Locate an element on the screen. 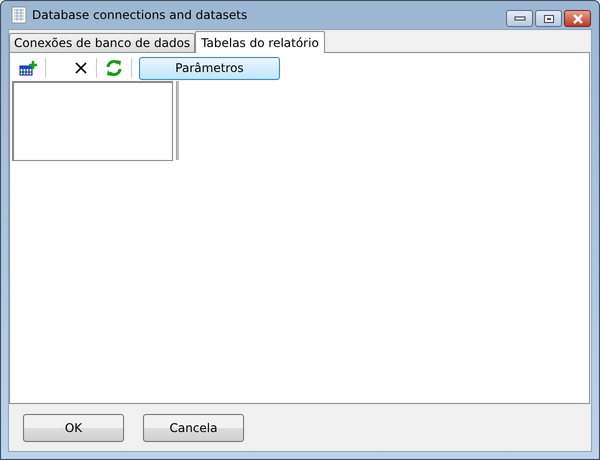  close-button is located at coordinates (577, 18).